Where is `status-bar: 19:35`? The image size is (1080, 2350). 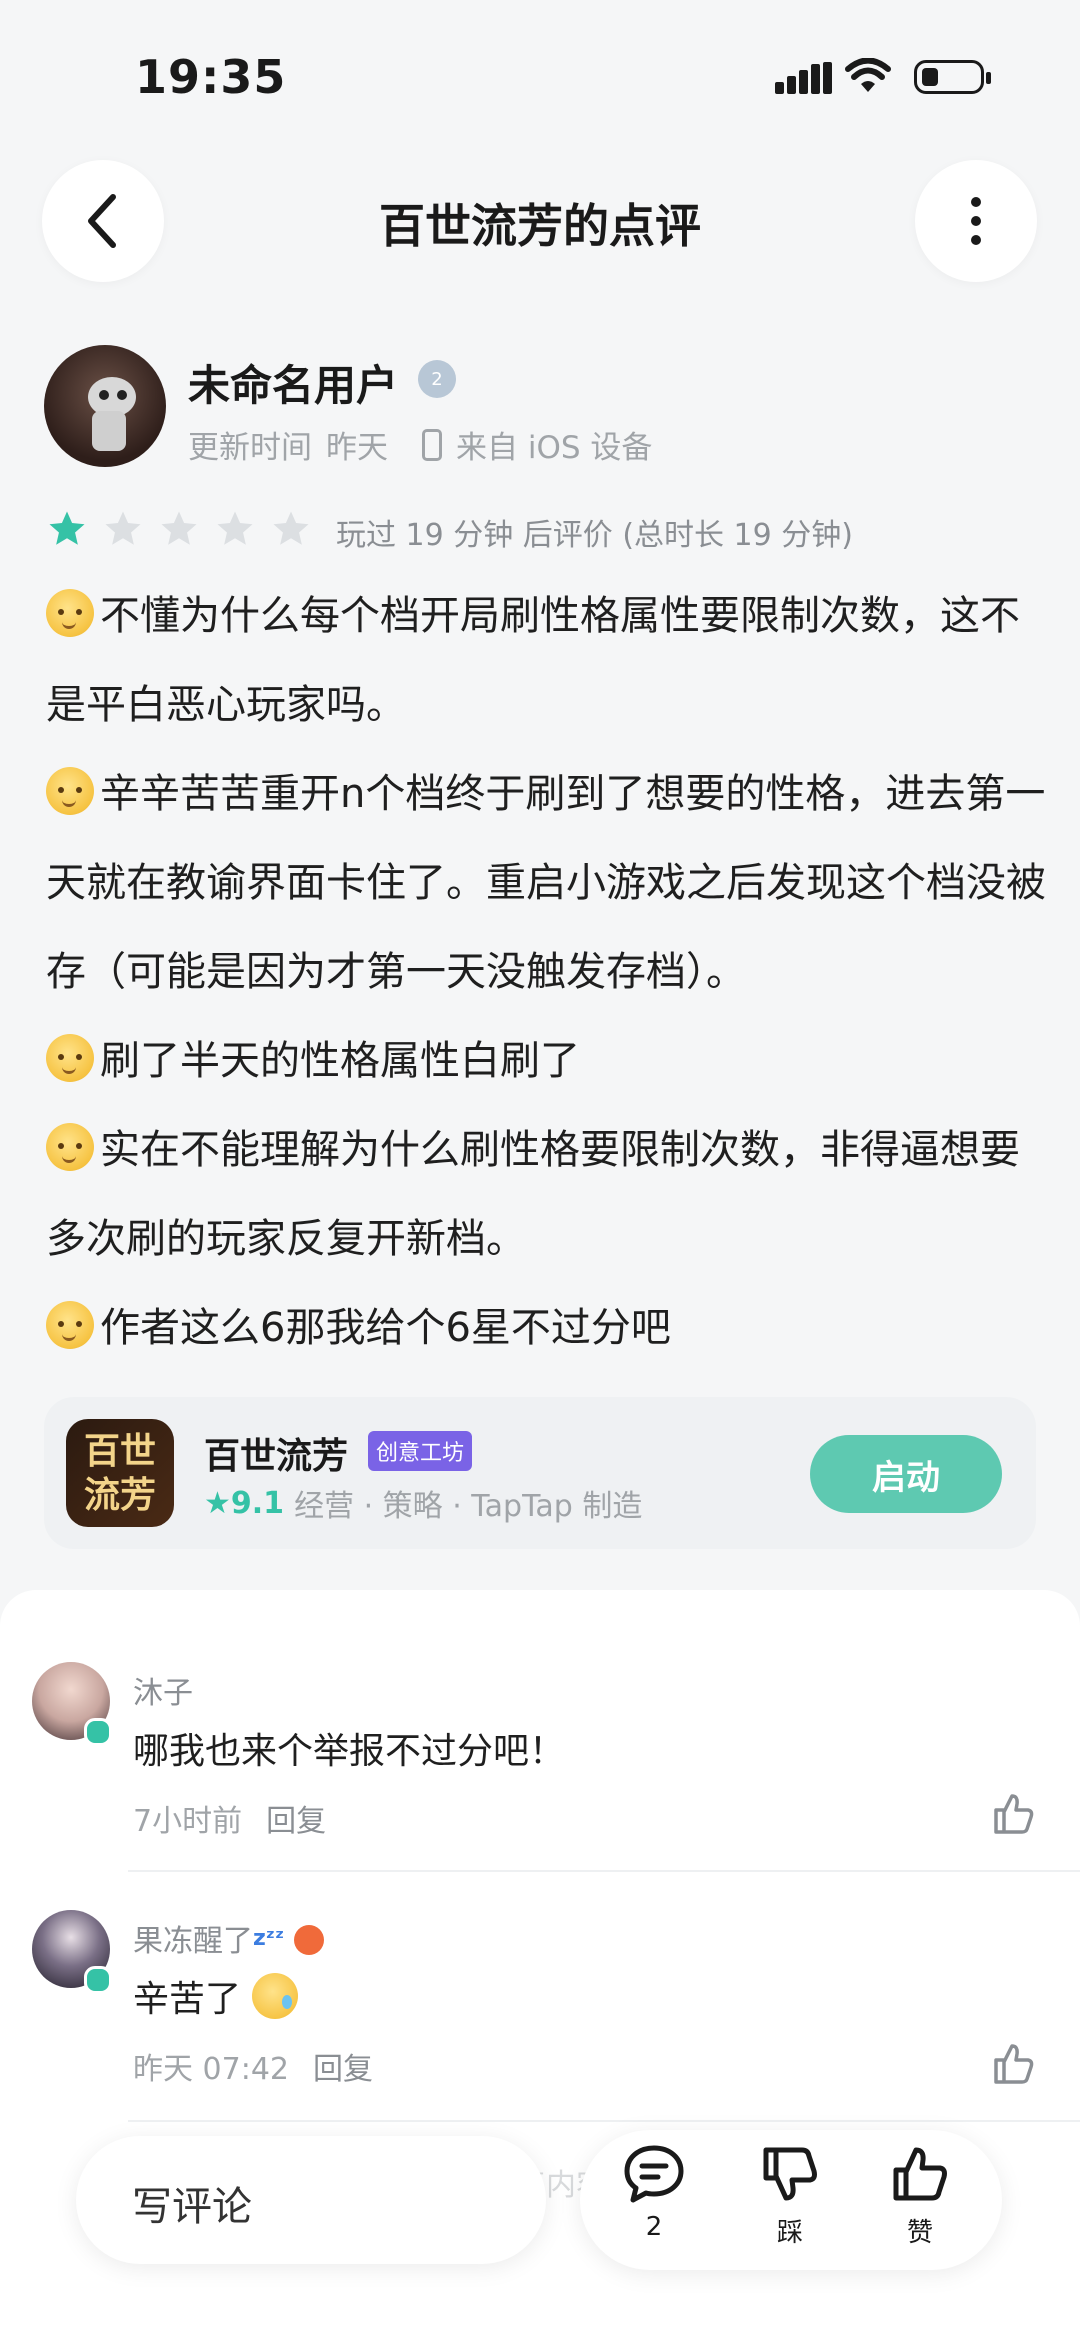
status-bar: 19:35 is located at coordinates (540, 75).